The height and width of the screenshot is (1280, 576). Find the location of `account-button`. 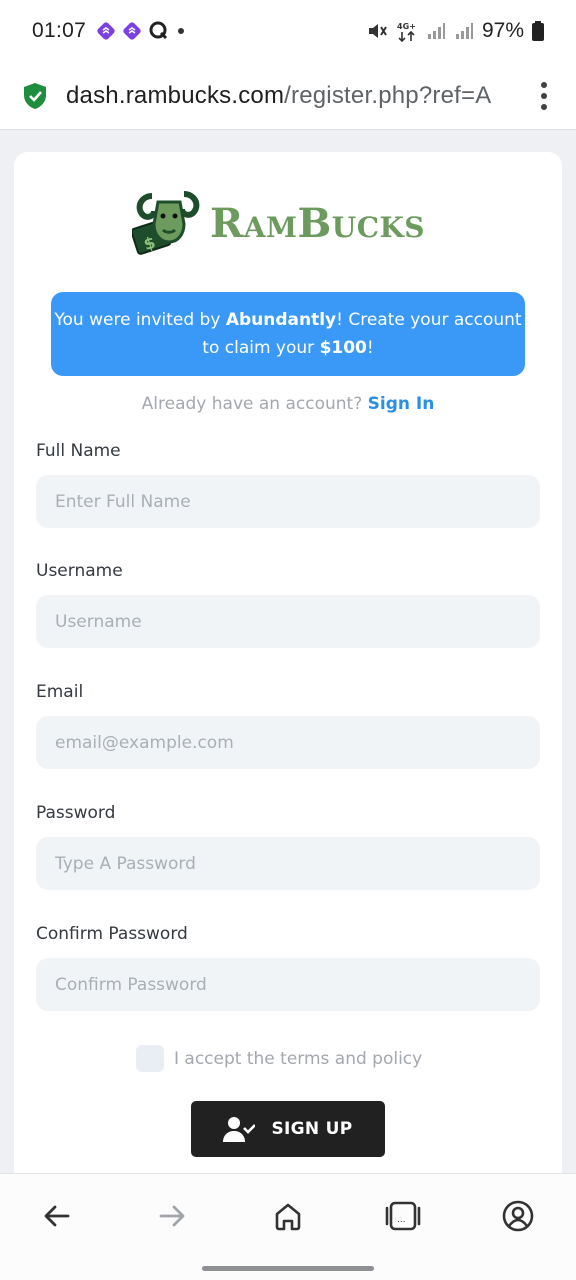

account-button is located at coordinates (518, 1216).